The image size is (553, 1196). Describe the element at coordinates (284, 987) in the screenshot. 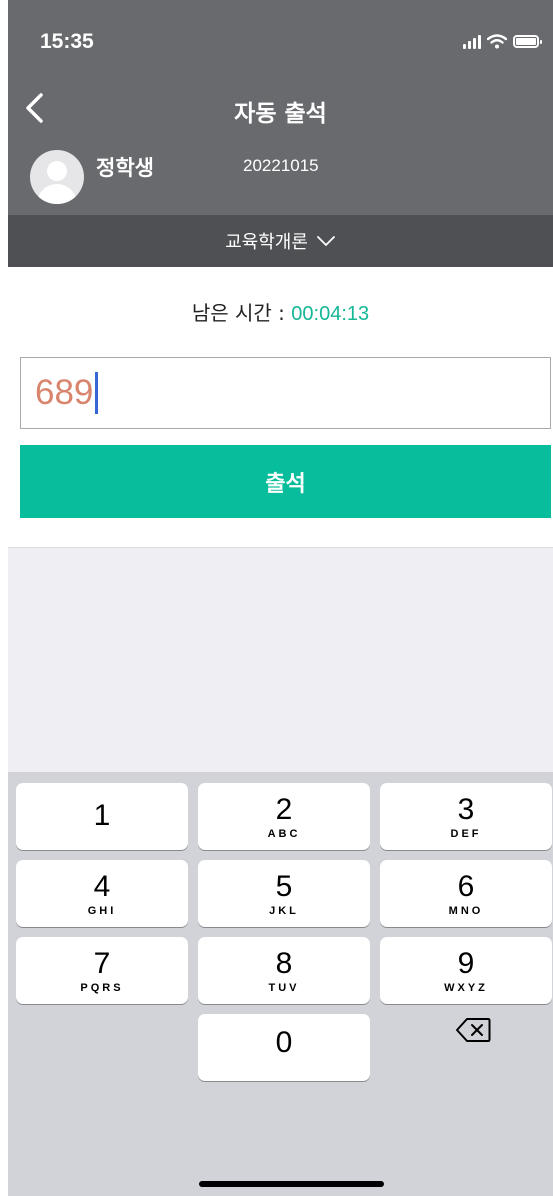

I see `key-letters: TUV` at that location.